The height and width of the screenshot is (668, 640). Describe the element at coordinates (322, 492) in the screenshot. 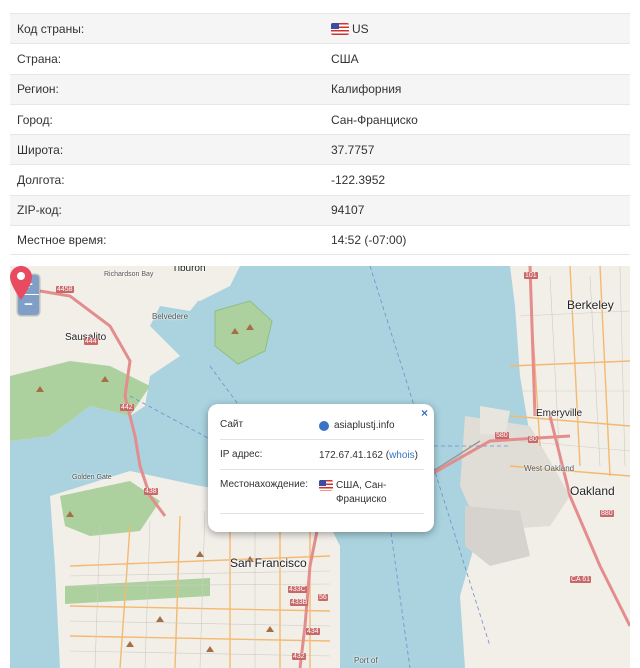

I see `popup-row-location: Местонахождение: США, Сан-Франциско` at that location.